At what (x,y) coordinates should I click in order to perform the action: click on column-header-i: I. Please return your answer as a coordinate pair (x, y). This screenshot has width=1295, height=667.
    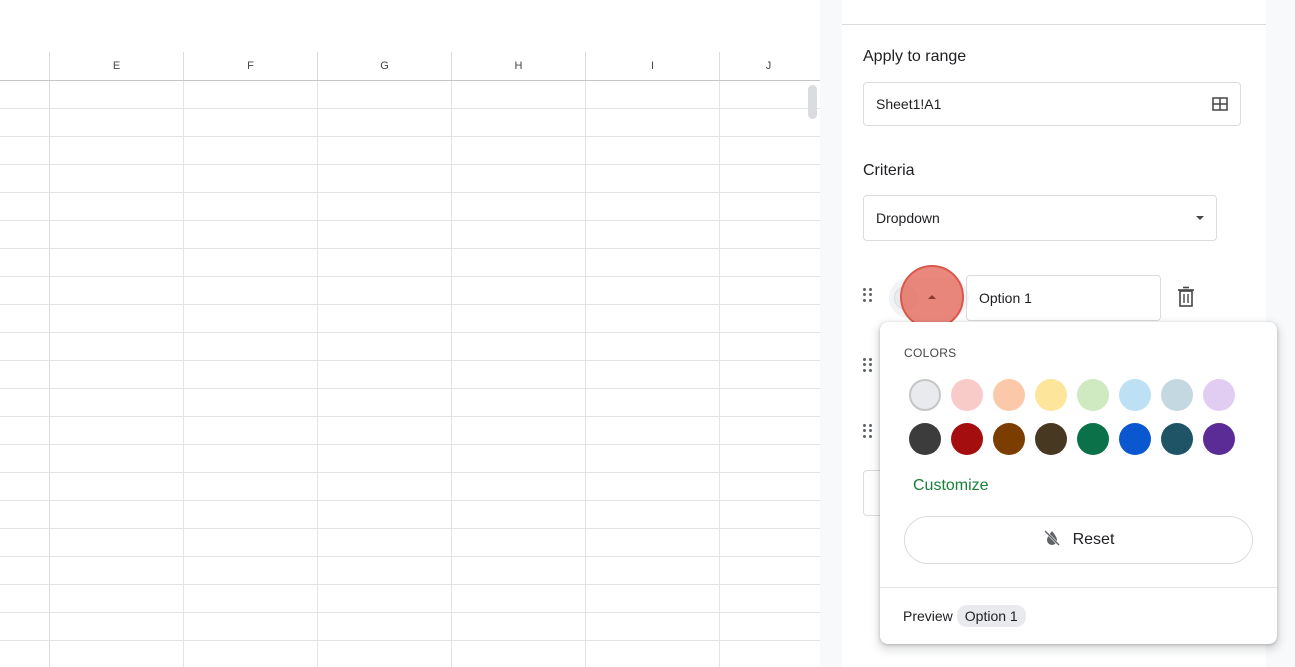
    Looking at the image, I should click on (653, 66).